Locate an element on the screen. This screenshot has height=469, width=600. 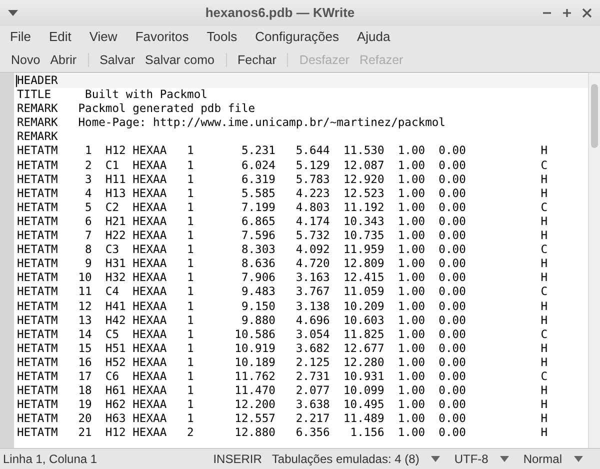
code-line: HETATM 6 H21 HEXAA 1 6.865 4.174 10.343 1.00 0.00 H is located at coordinates (282, 222).